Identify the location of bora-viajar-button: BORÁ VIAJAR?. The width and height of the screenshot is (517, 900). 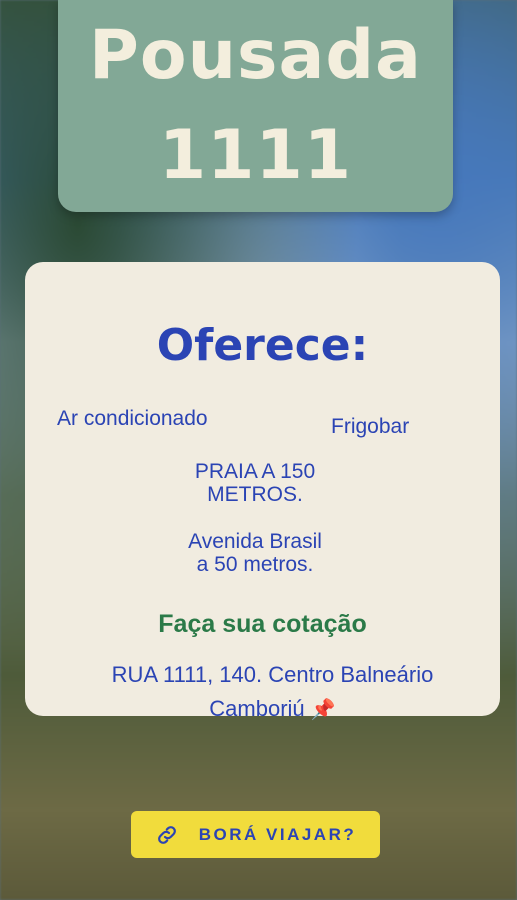
(255, 834).